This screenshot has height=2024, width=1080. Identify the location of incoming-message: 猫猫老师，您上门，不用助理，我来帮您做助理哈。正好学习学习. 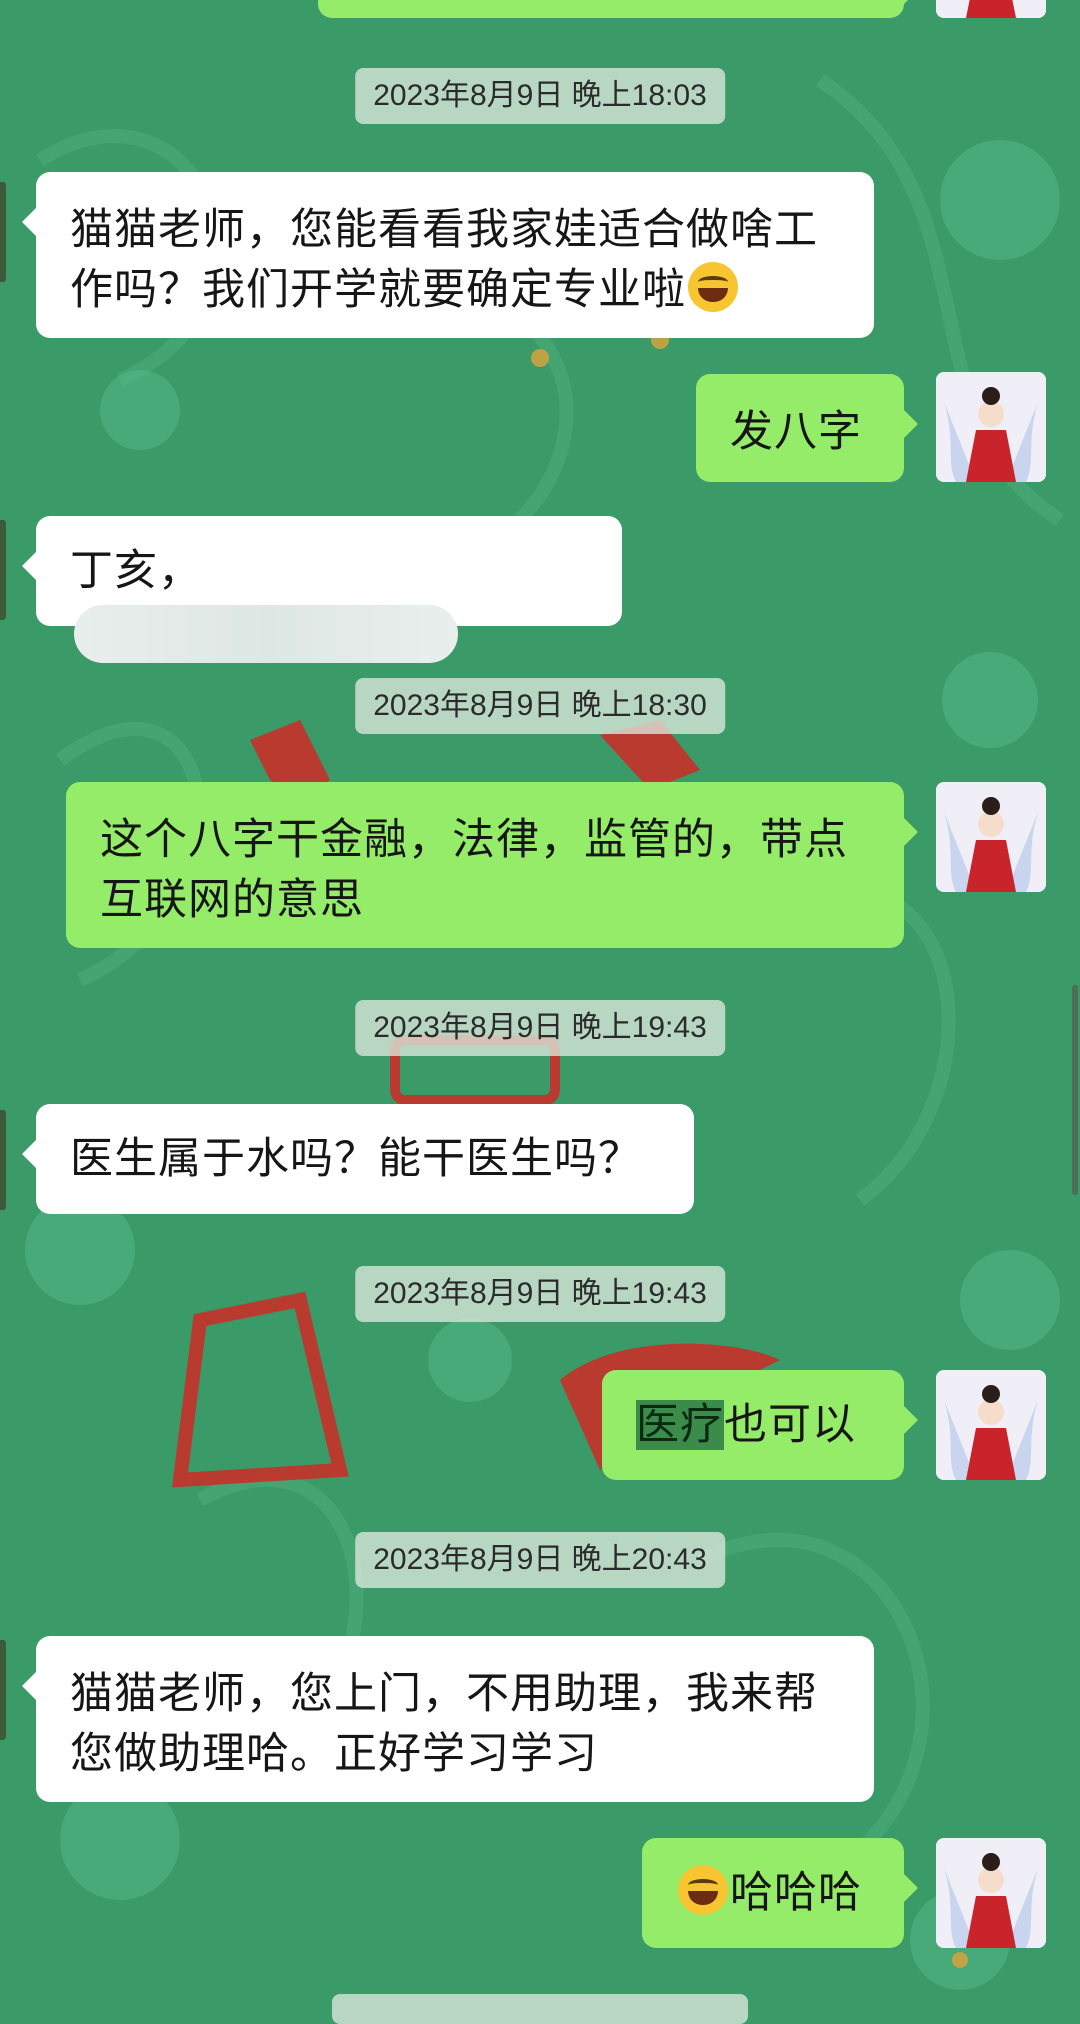
(448, 1719).